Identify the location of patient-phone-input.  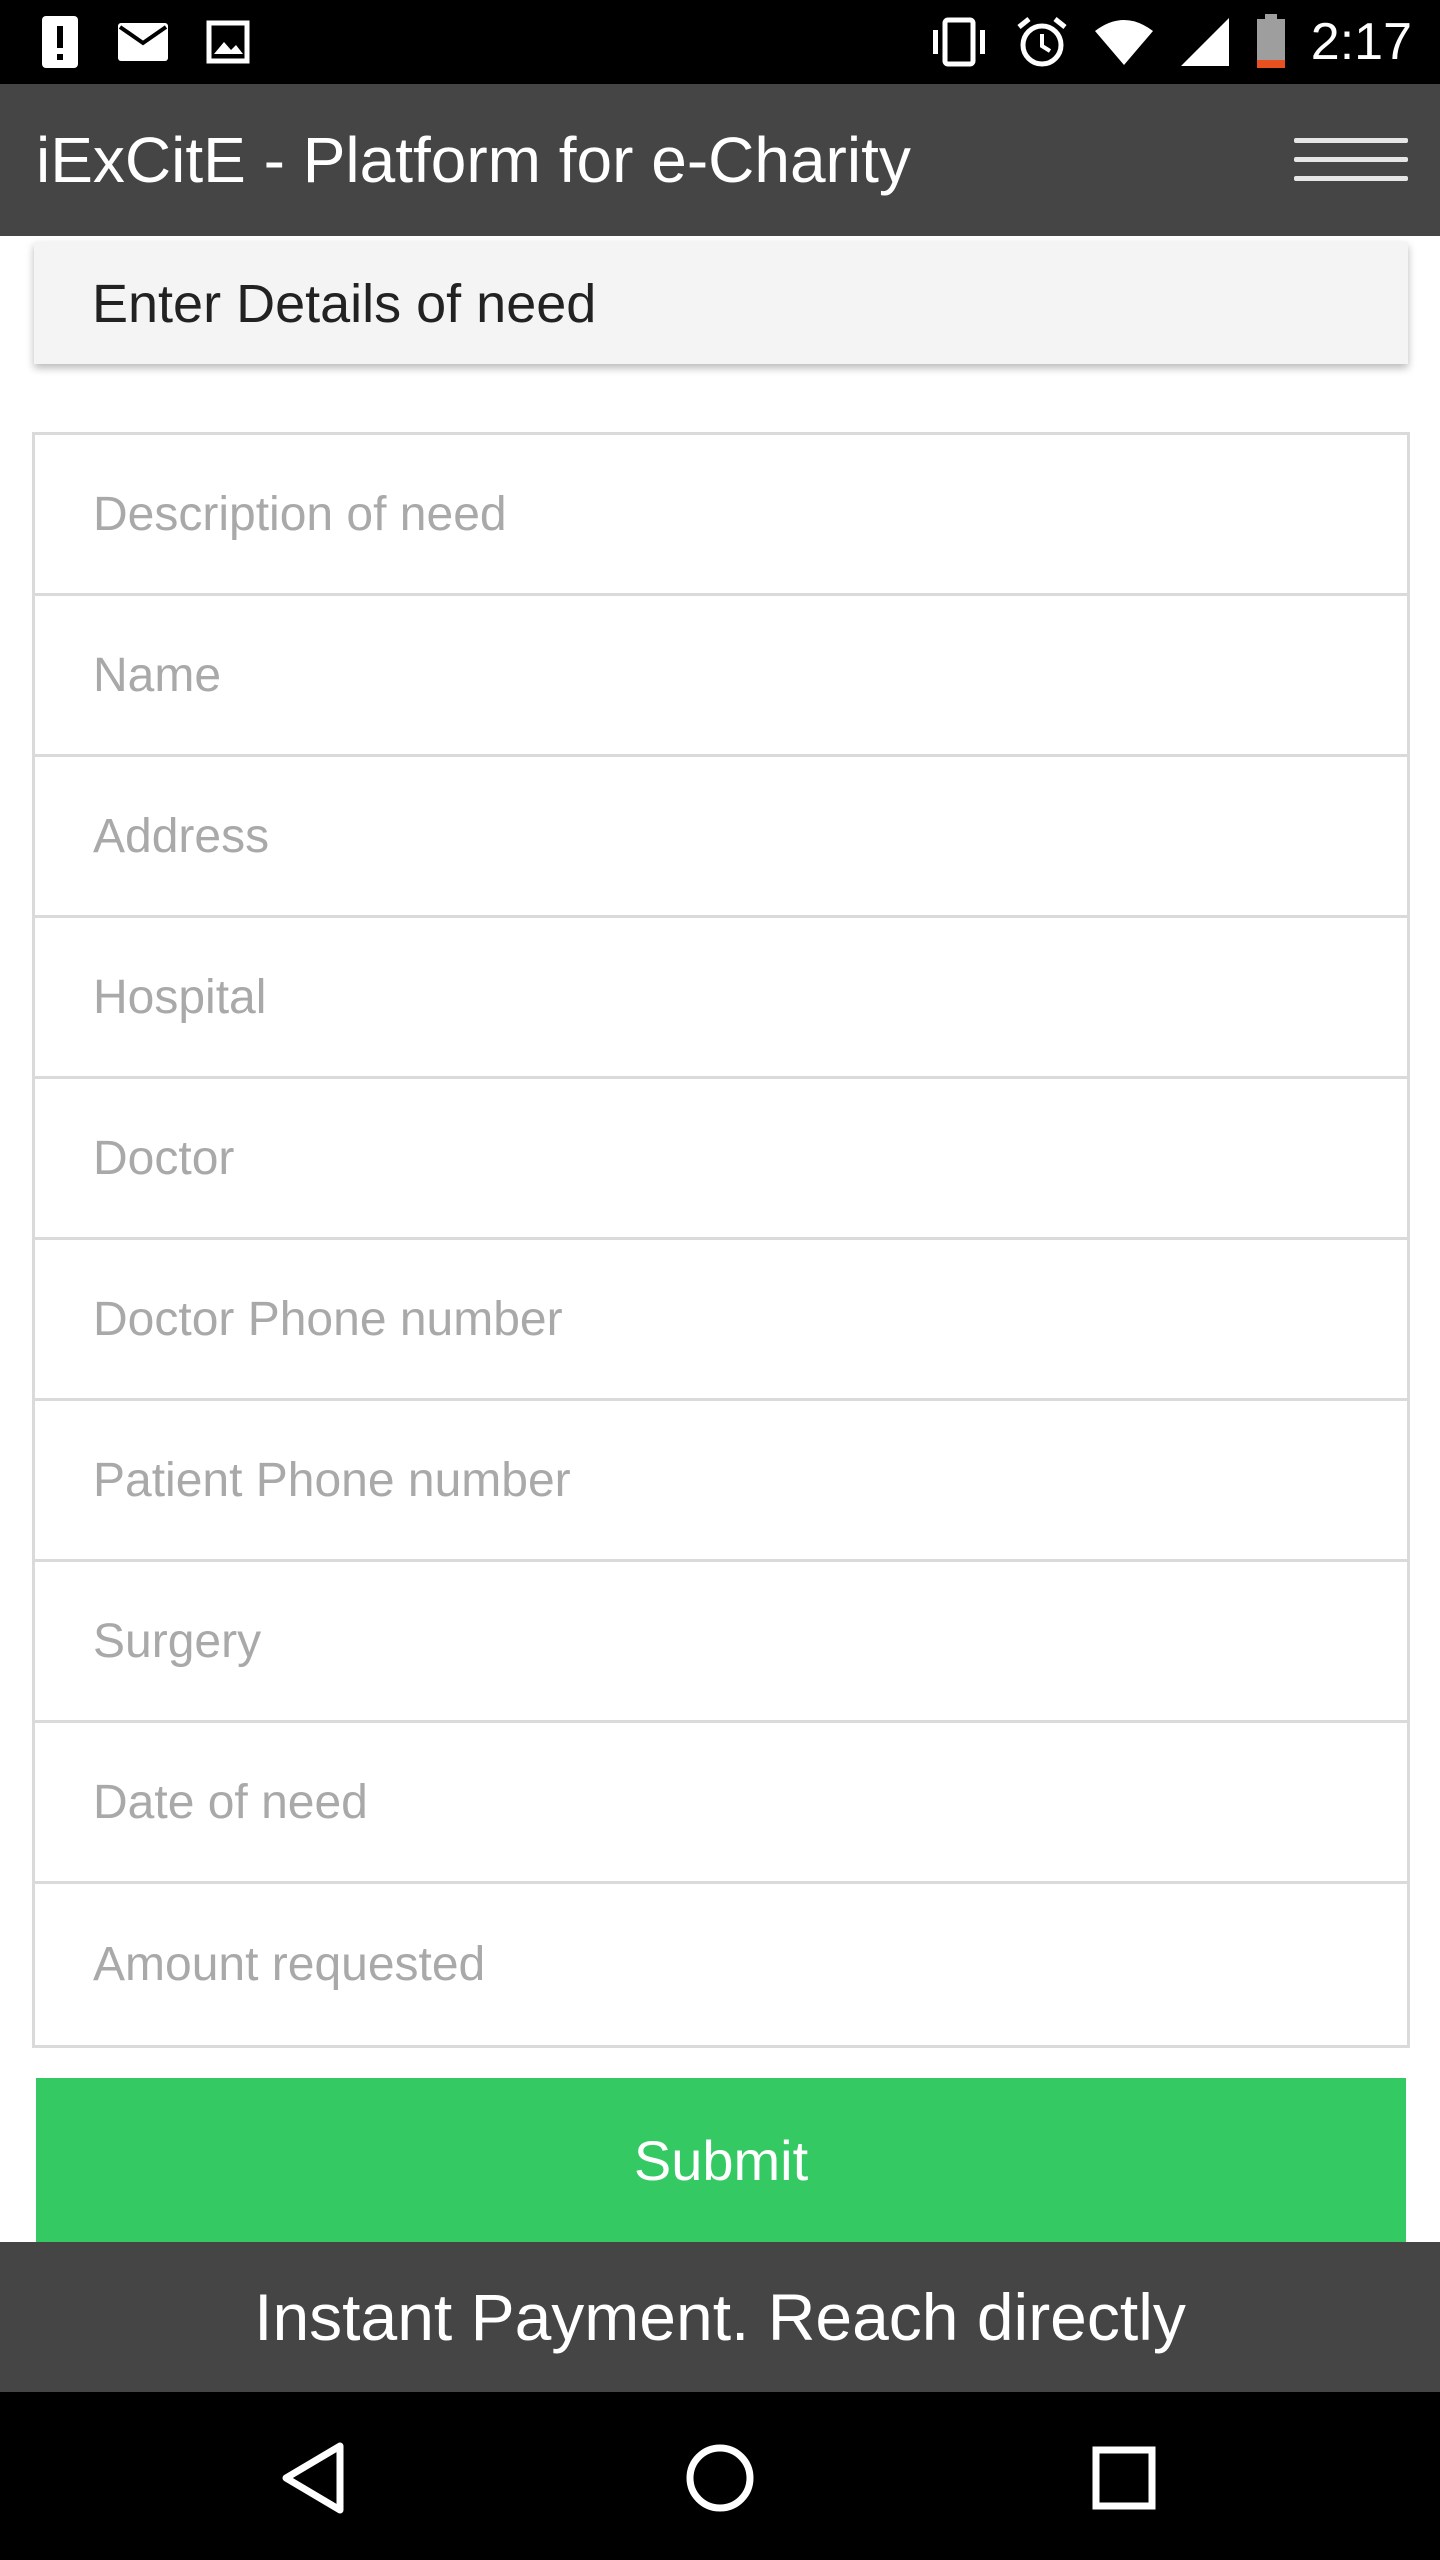
(721, 1480).